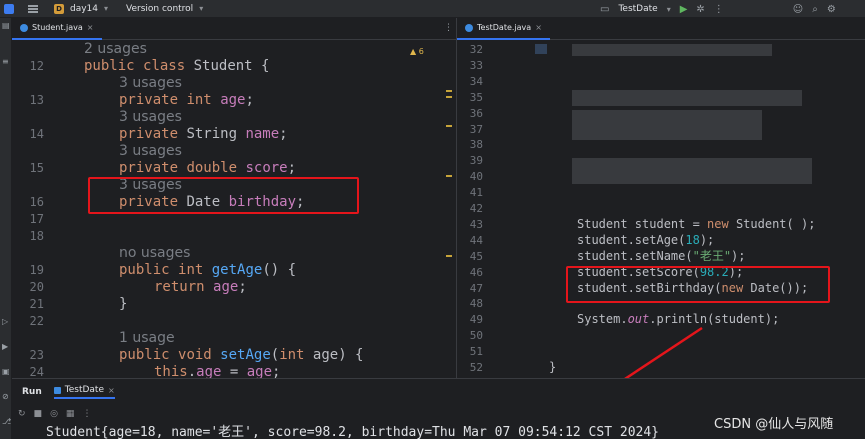 This screenshot has height=439, width=865. I want to click on search-icon: ⌕, so click(815, 9).